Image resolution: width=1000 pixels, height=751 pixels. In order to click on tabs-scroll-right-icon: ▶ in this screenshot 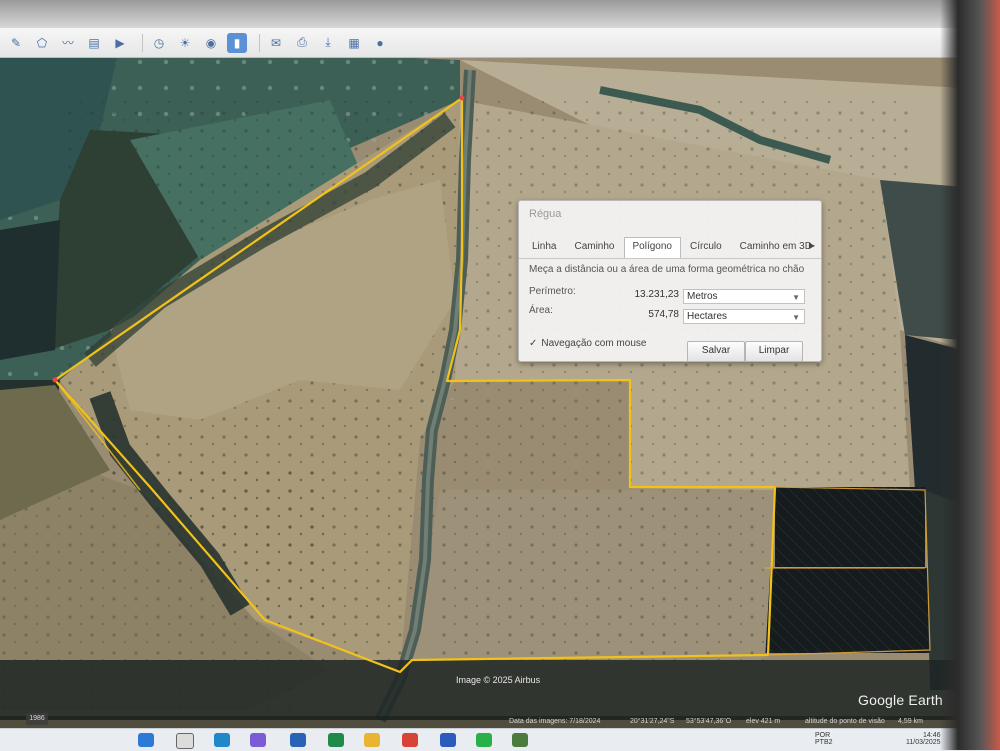, I will do `click(812, 245)`.